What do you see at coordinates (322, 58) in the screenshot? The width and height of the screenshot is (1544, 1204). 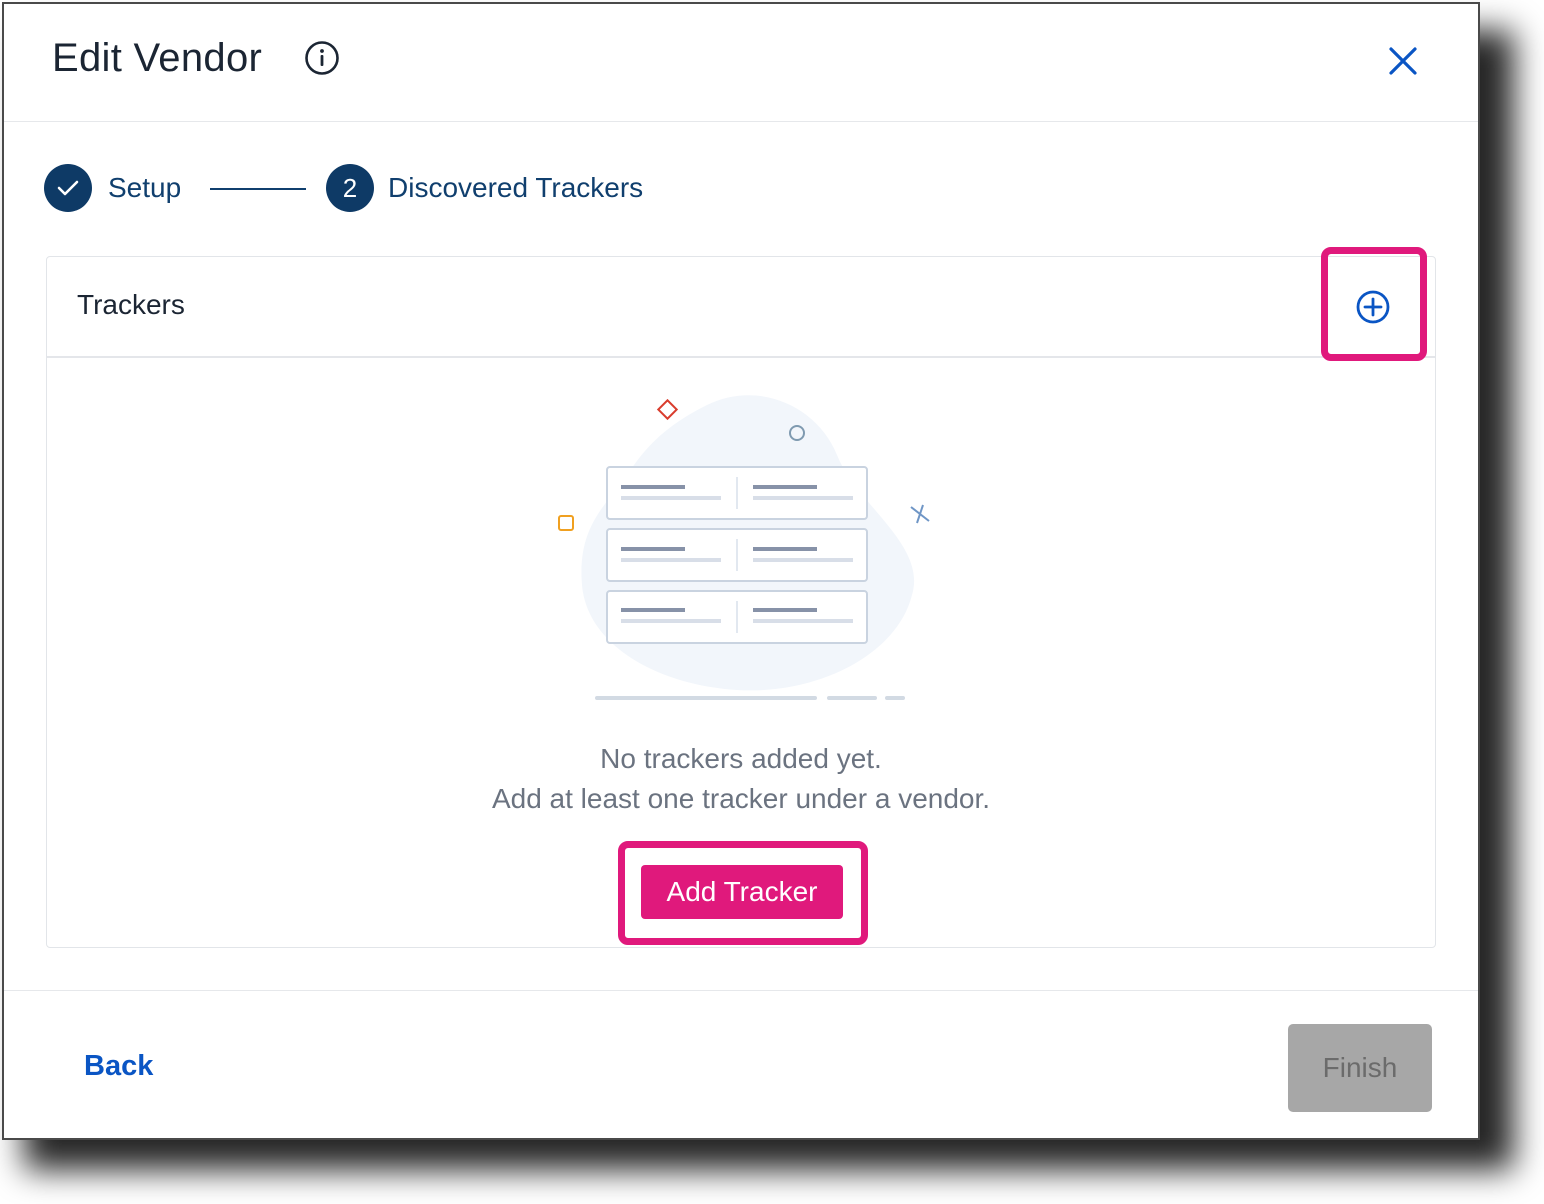 I see `info-icon` at bounding box center [322, 58].